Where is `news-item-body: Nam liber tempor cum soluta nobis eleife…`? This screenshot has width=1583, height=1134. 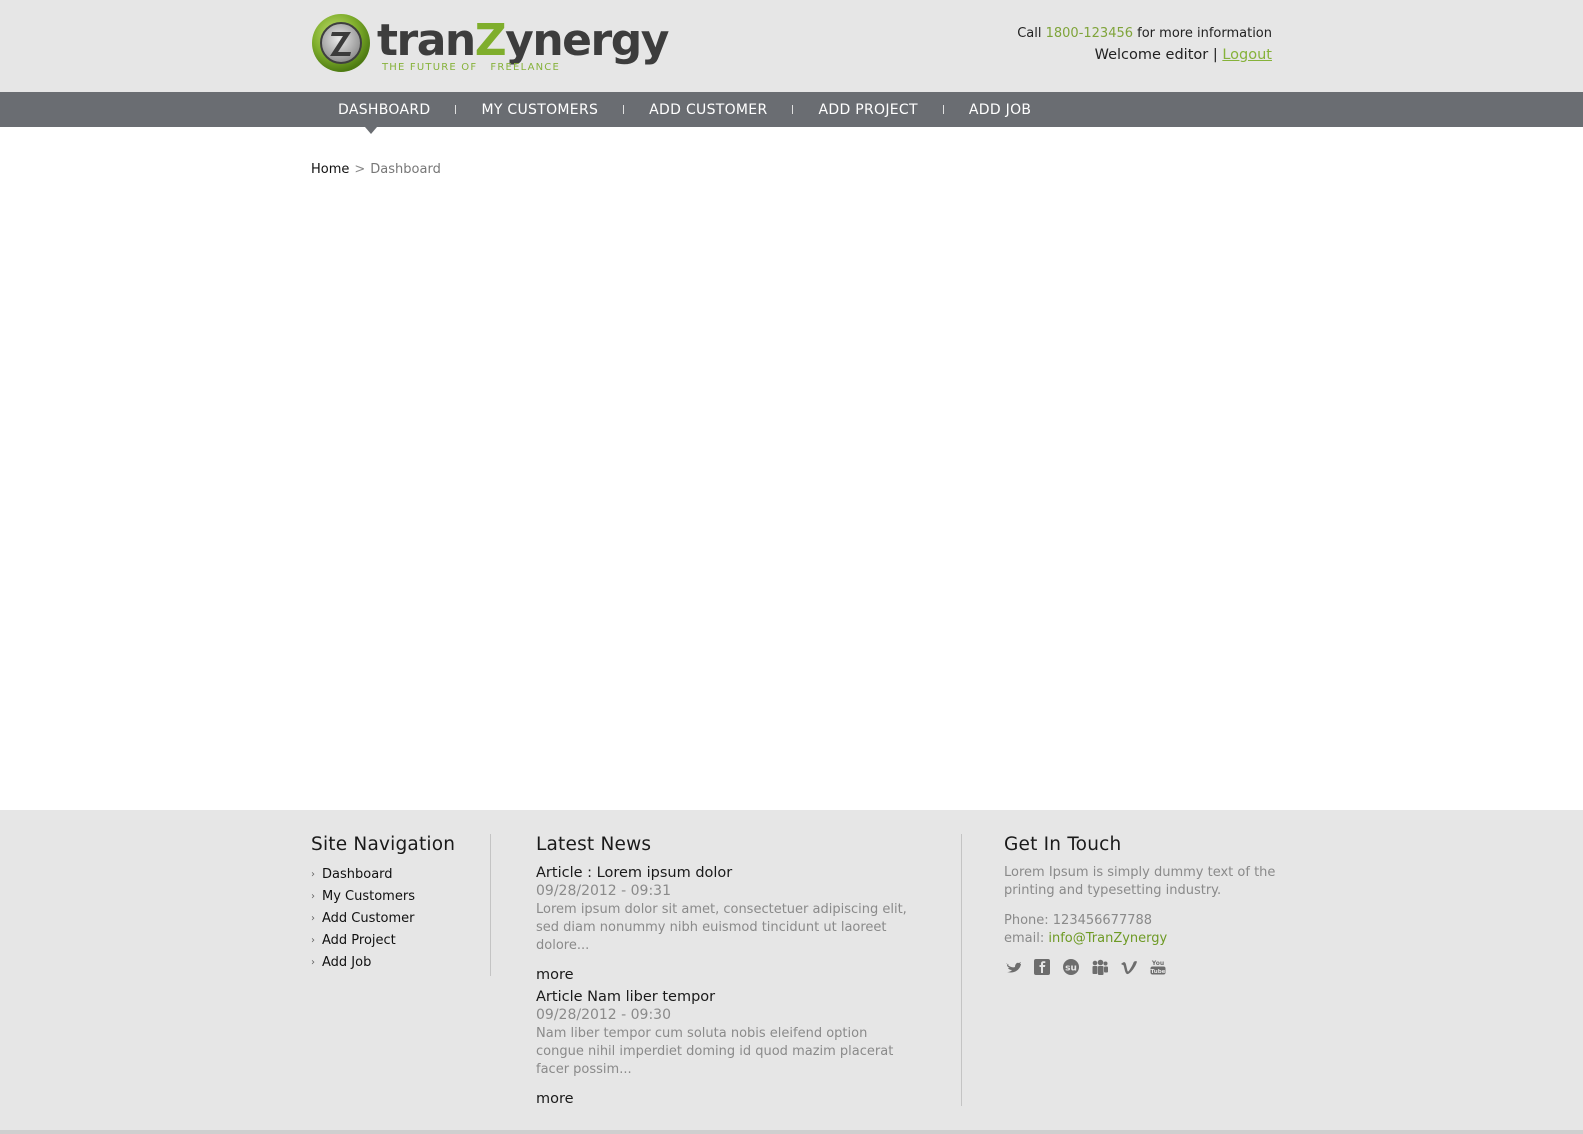 news-item-body: Nam liber tempor cum soluta nobis eleife… is located at coordinates (715, 1051).